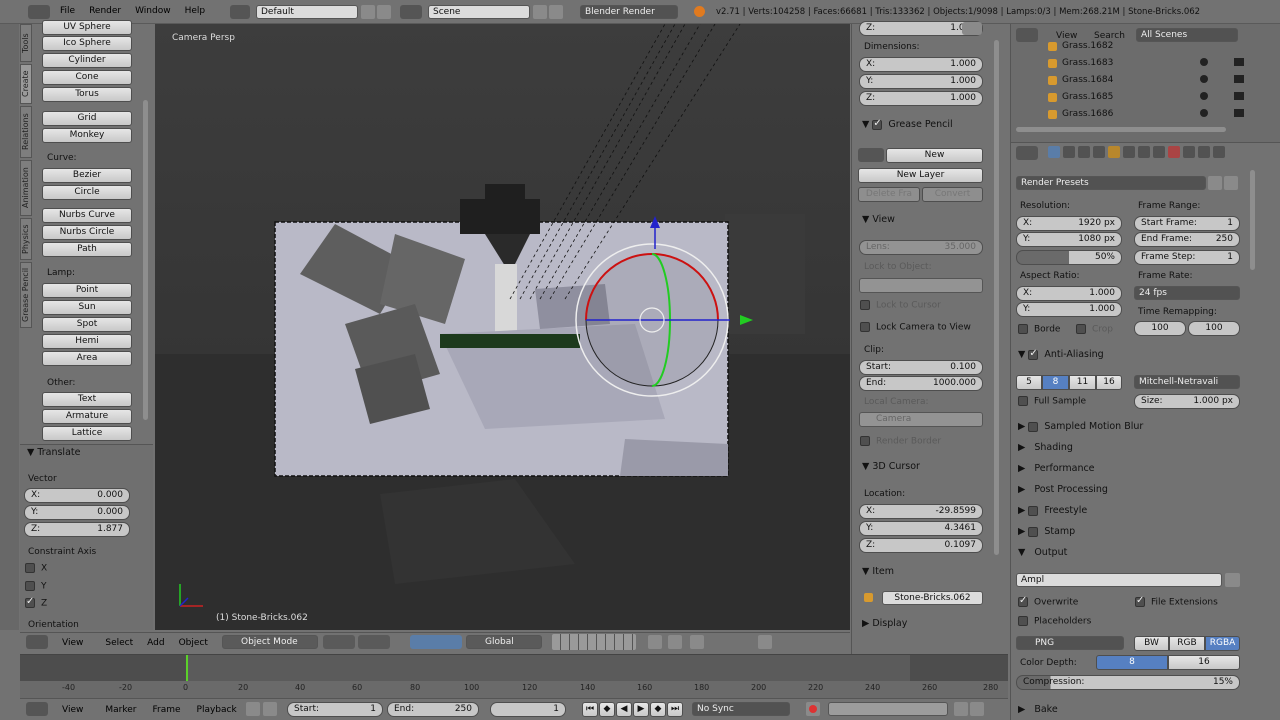 This screenshot has width=1280, height=720. Describe the element at coordinates (556, 12) in the screenshot. I see `scene-remove-icon` at that location.